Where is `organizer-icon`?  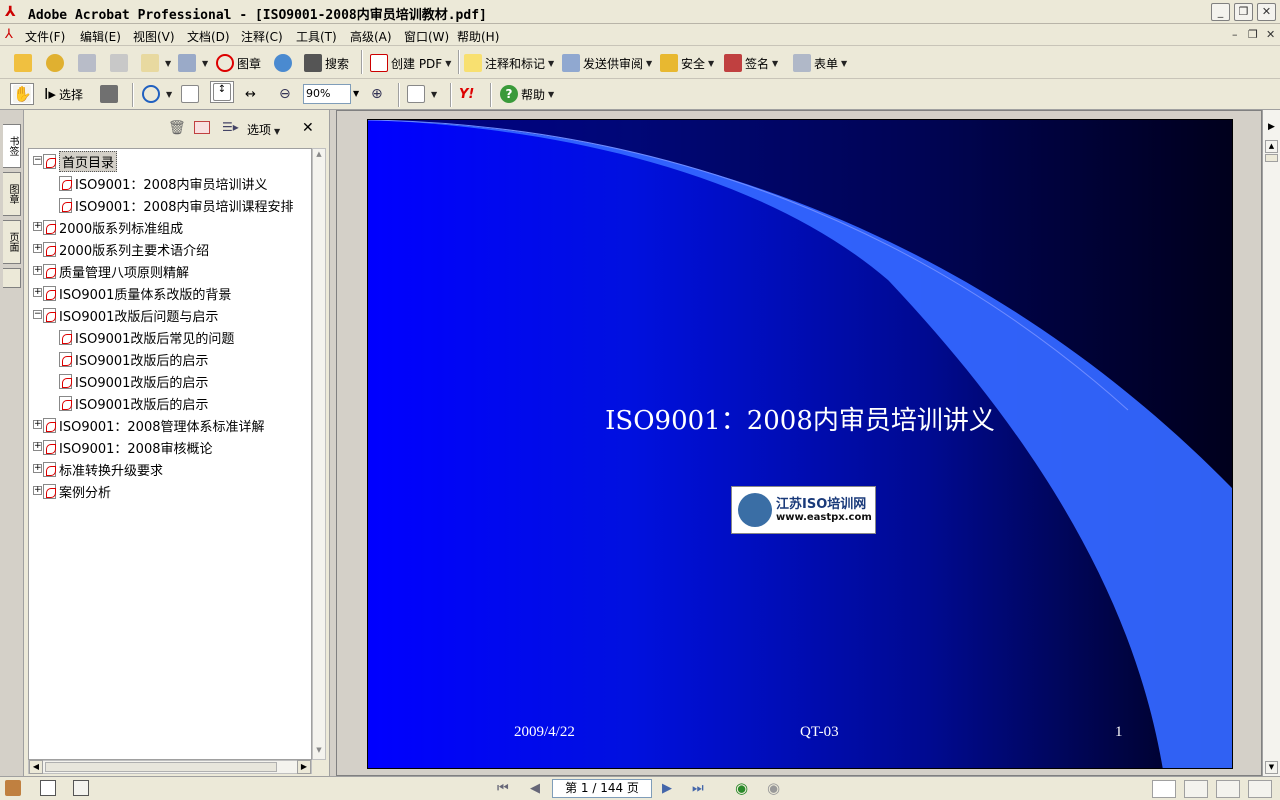 organizer-icon is located at coordinates (55, 63).